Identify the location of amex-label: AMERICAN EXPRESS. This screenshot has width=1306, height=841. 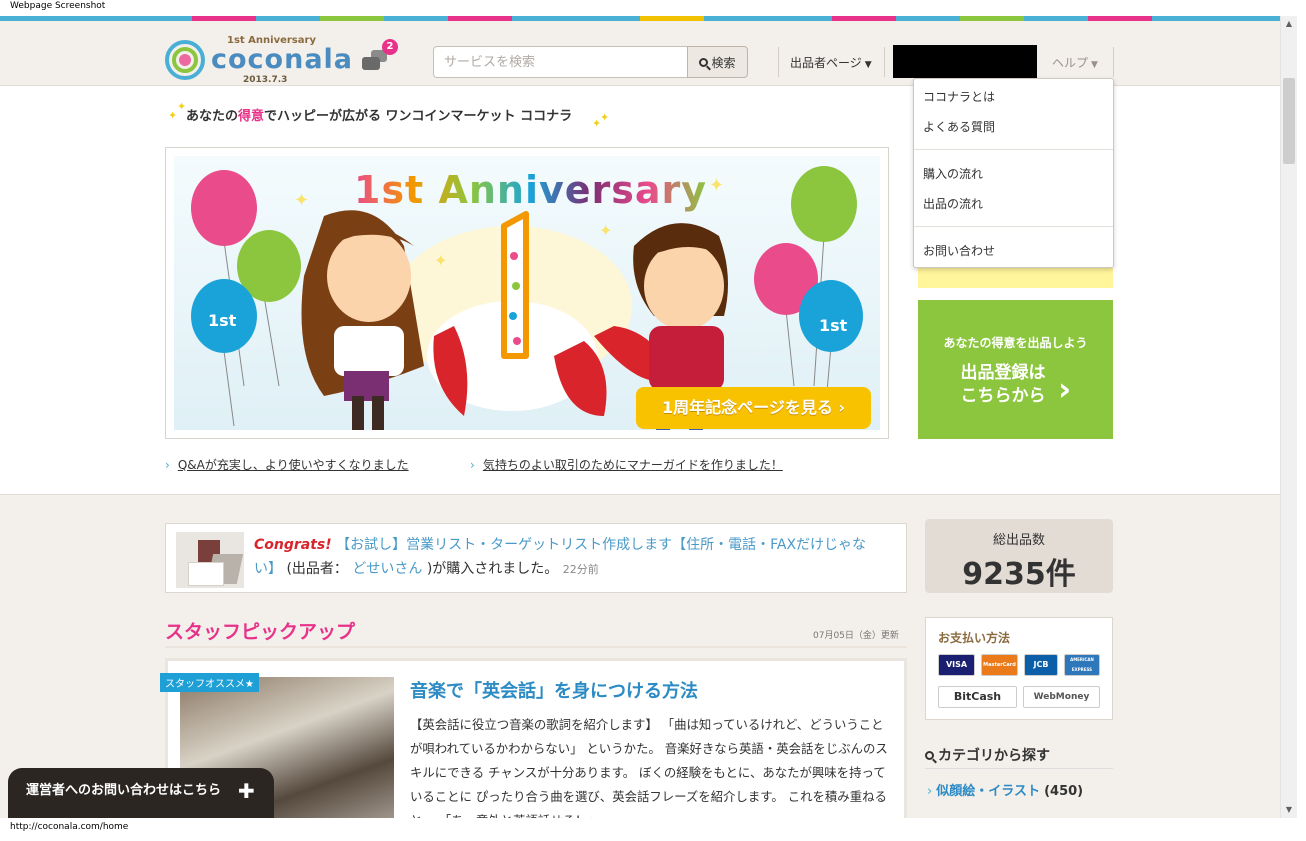
(1082, 664).